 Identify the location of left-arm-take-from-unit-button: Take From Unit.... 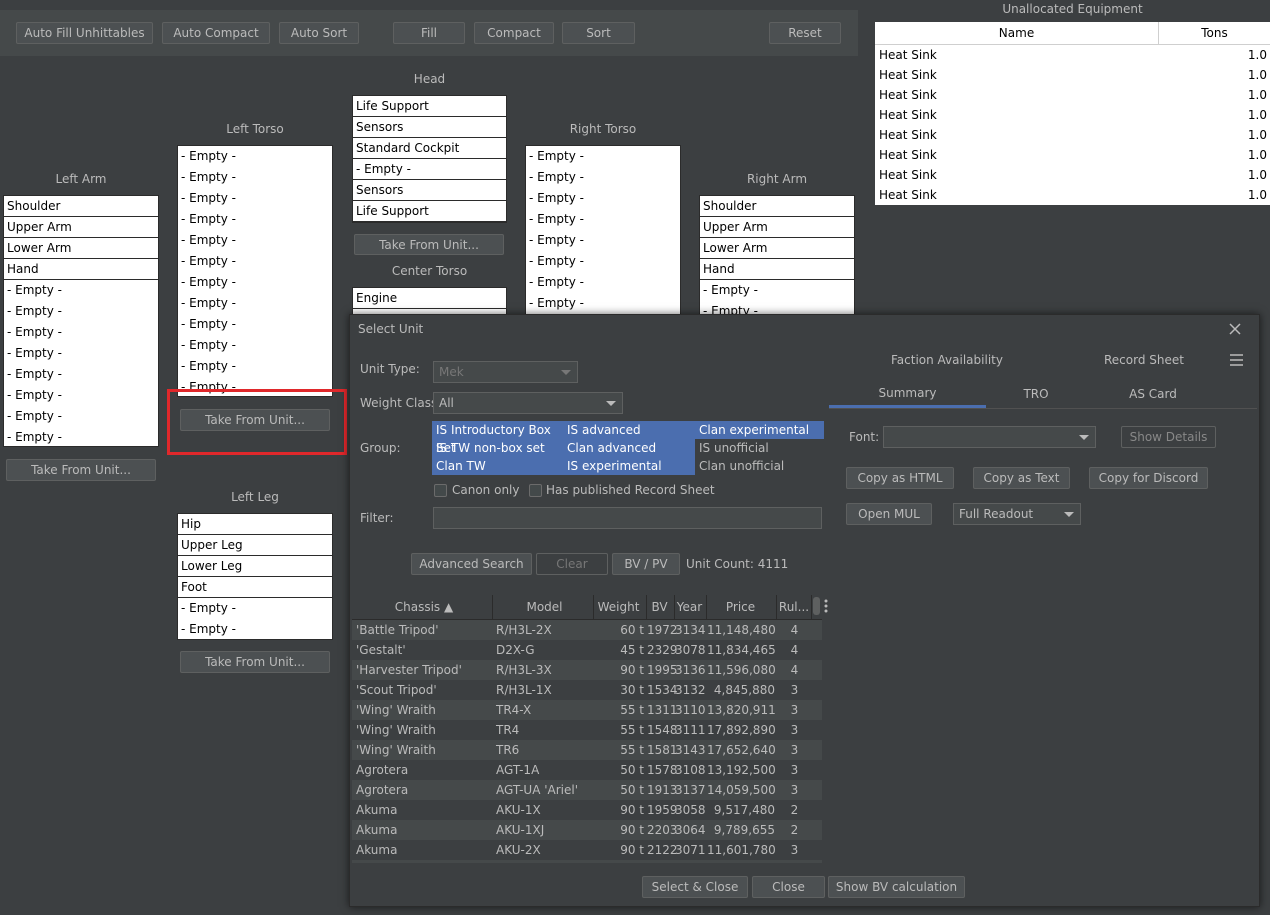
(81, 470).